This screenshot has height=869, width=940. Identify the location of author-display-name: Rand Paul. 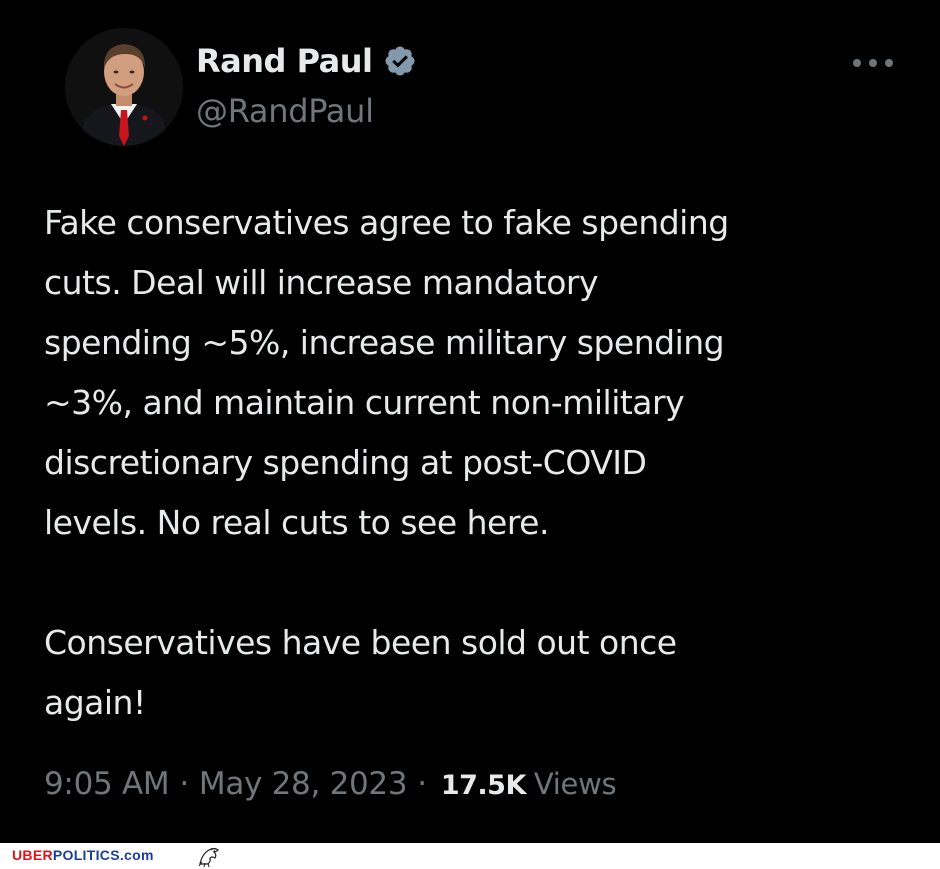
(284, 61).